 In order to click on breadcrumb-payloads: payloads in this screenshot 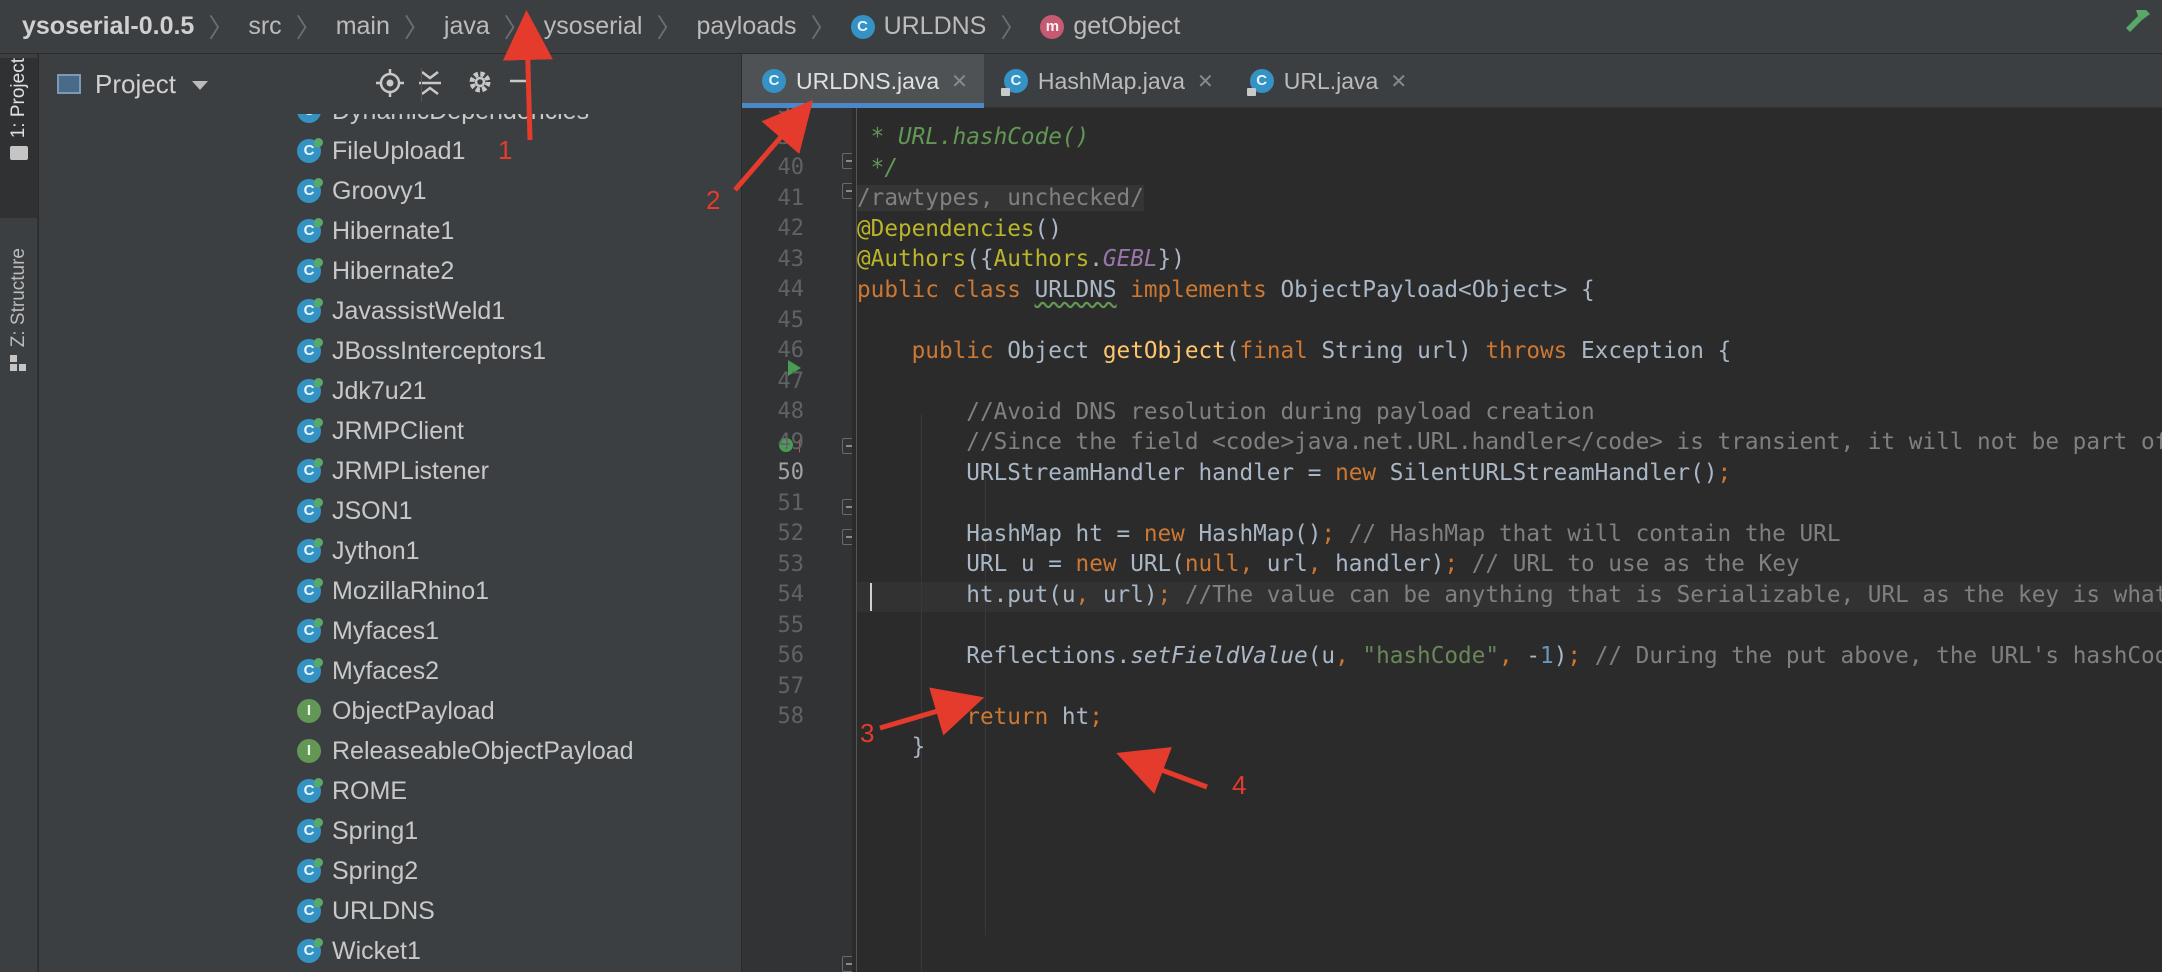, I will do `click(746, 26)`.